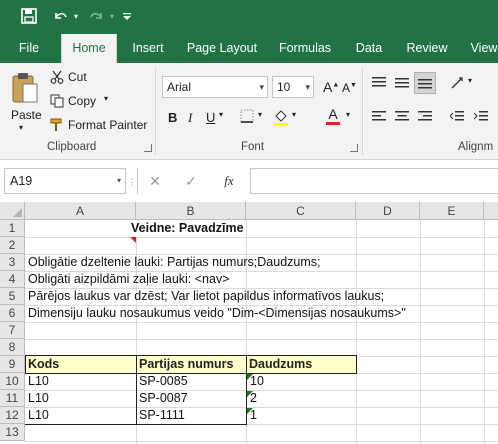 Image resolution: width=498 pixels, height=444 pixels. Describe the element at coordinates (229, 181) in the screenshot. I see `insert-function-icon: fx` at that location.